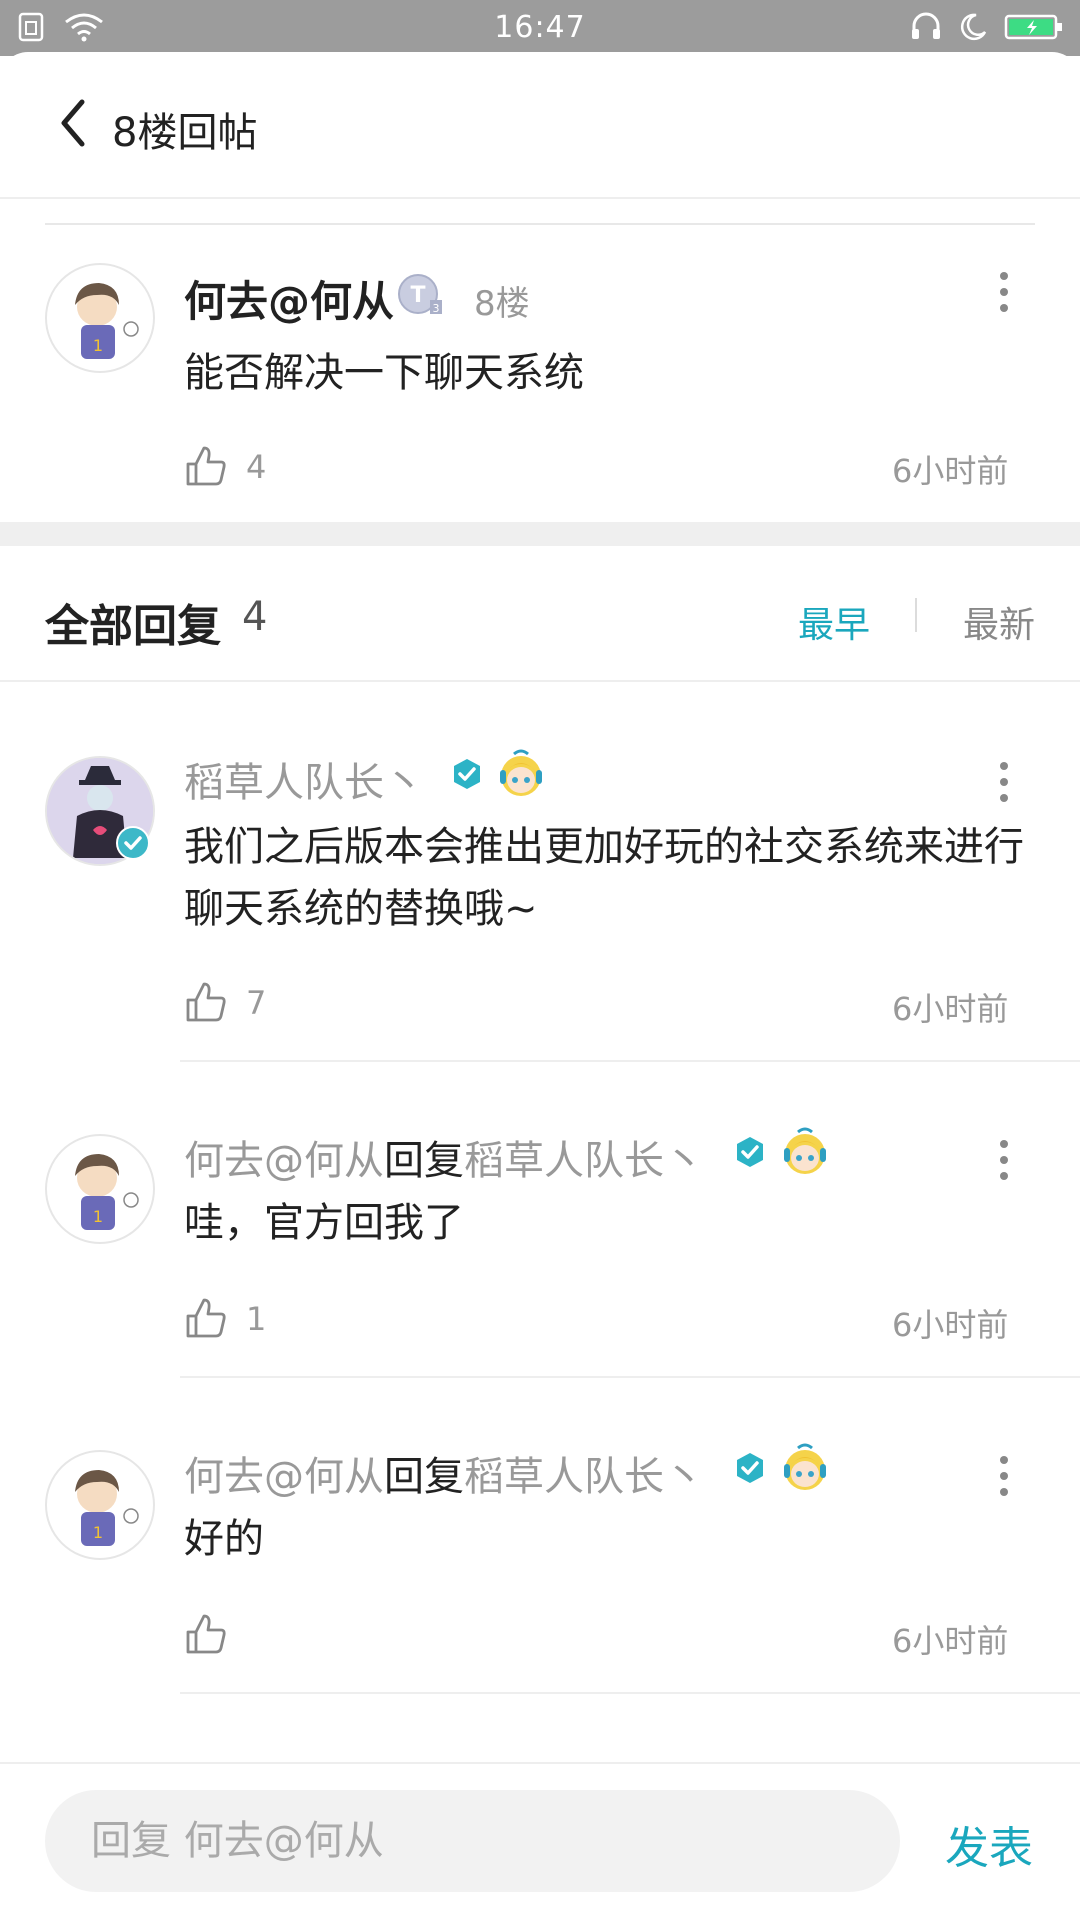 The width and height of the screenshot is (1080, 1922). Describe the element at coordinates (256, 1319) in the screenshot. I see `like-count: 1` at that location.